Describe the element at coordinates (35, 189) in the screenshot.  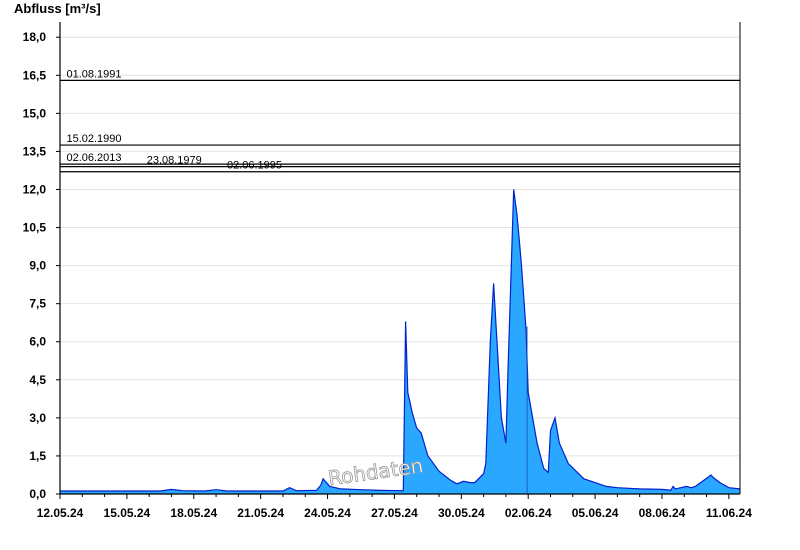
I see `y-tick-label: 12,0` at that location.